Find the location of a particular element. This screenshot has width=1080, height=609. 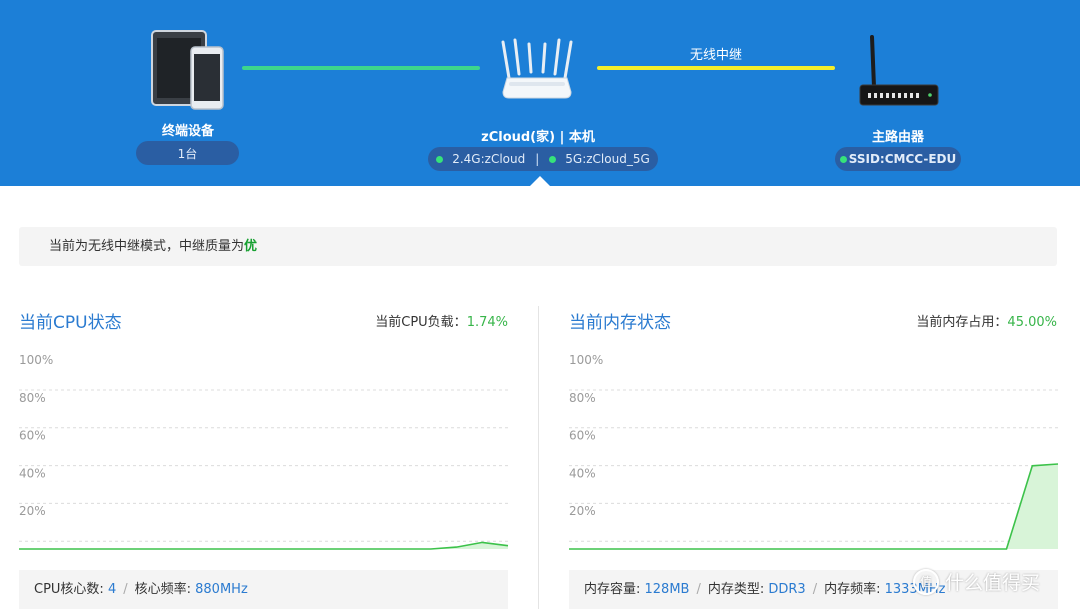

router-icon is located at coordinates (537, 70).